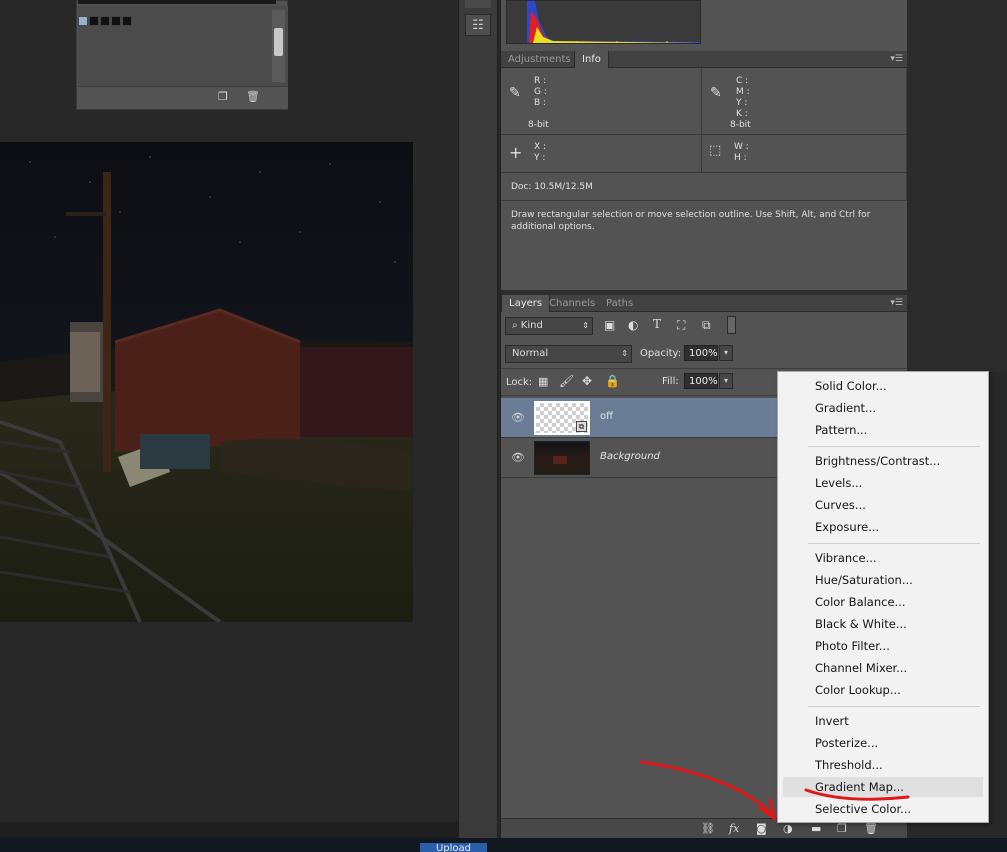 The height and width of the screenshot is (852, 1007). Describe the element at coordinates (740, 158) in the screenshot. I see `label-h: H :` at that location.